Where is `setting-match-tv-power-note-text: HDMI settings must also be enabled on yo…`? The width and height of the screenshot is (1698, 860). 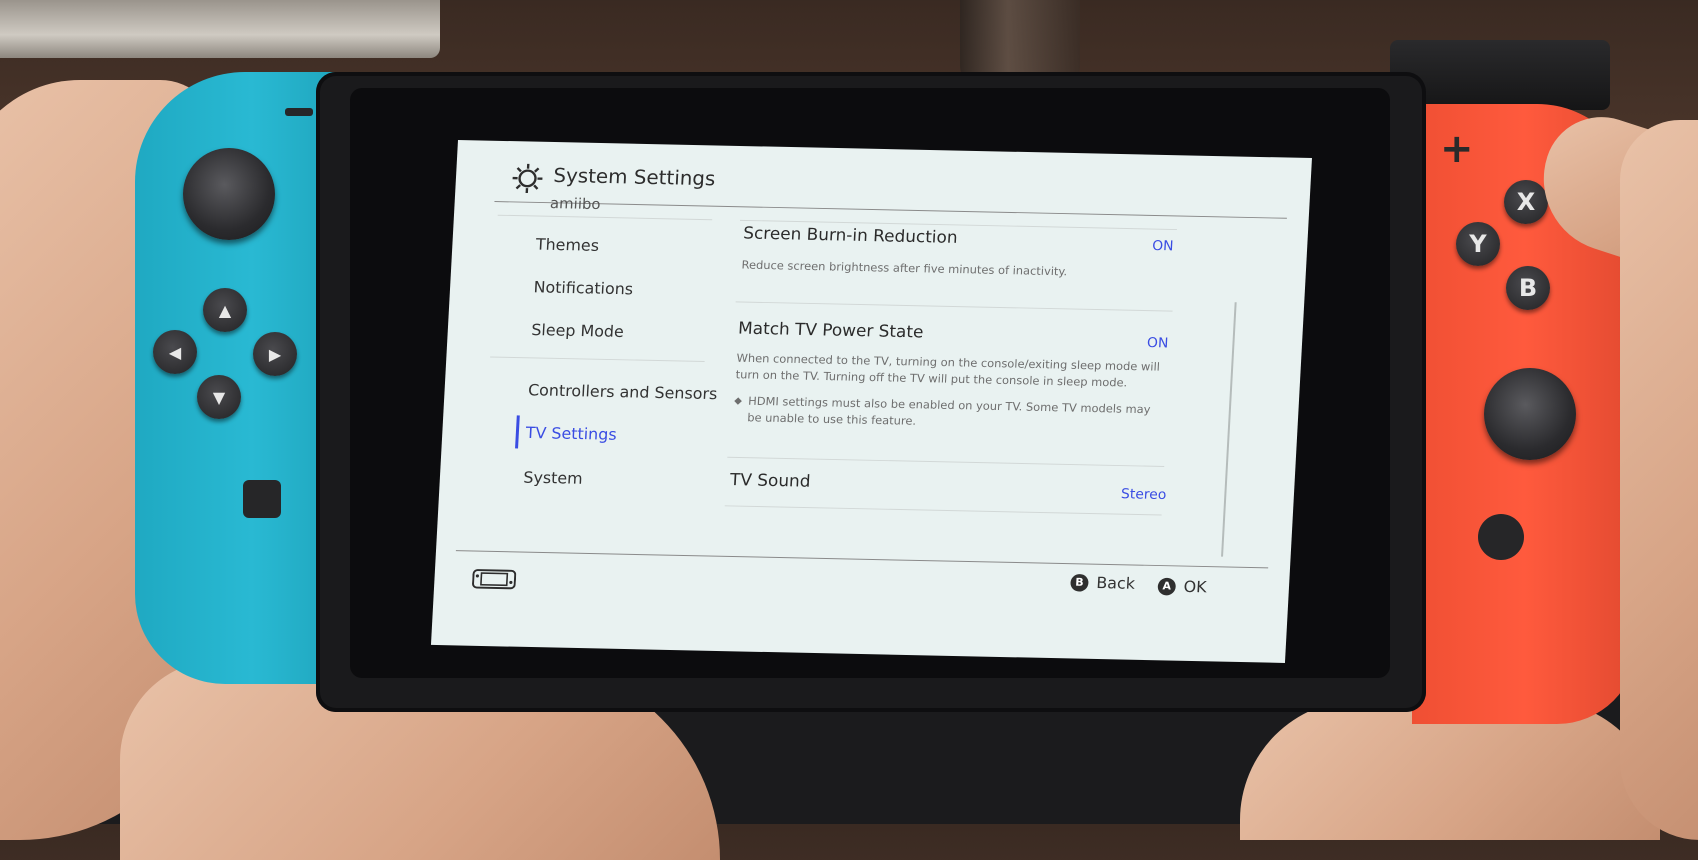 setting-match-tv-power-note-text: HDMI settings must also be enabled on yo… is located at coordinates (949, 411).